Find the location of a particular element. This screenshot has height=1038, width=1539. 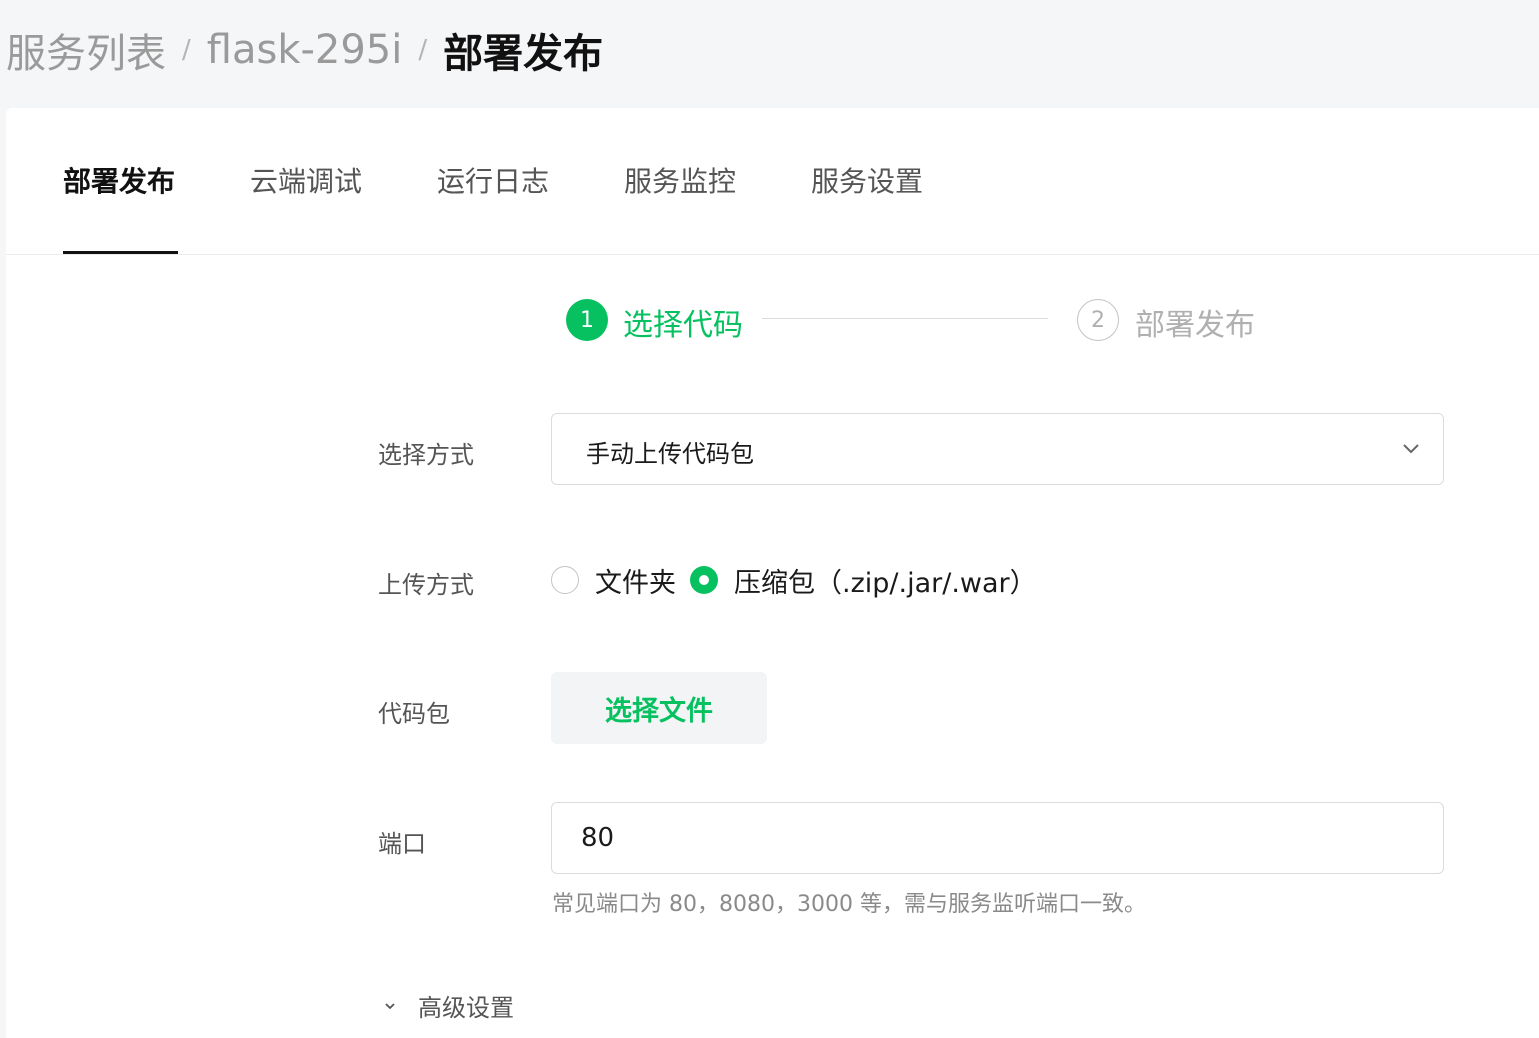

method-select-value: 手动上传代码包 is located at coordinates (670, 454).